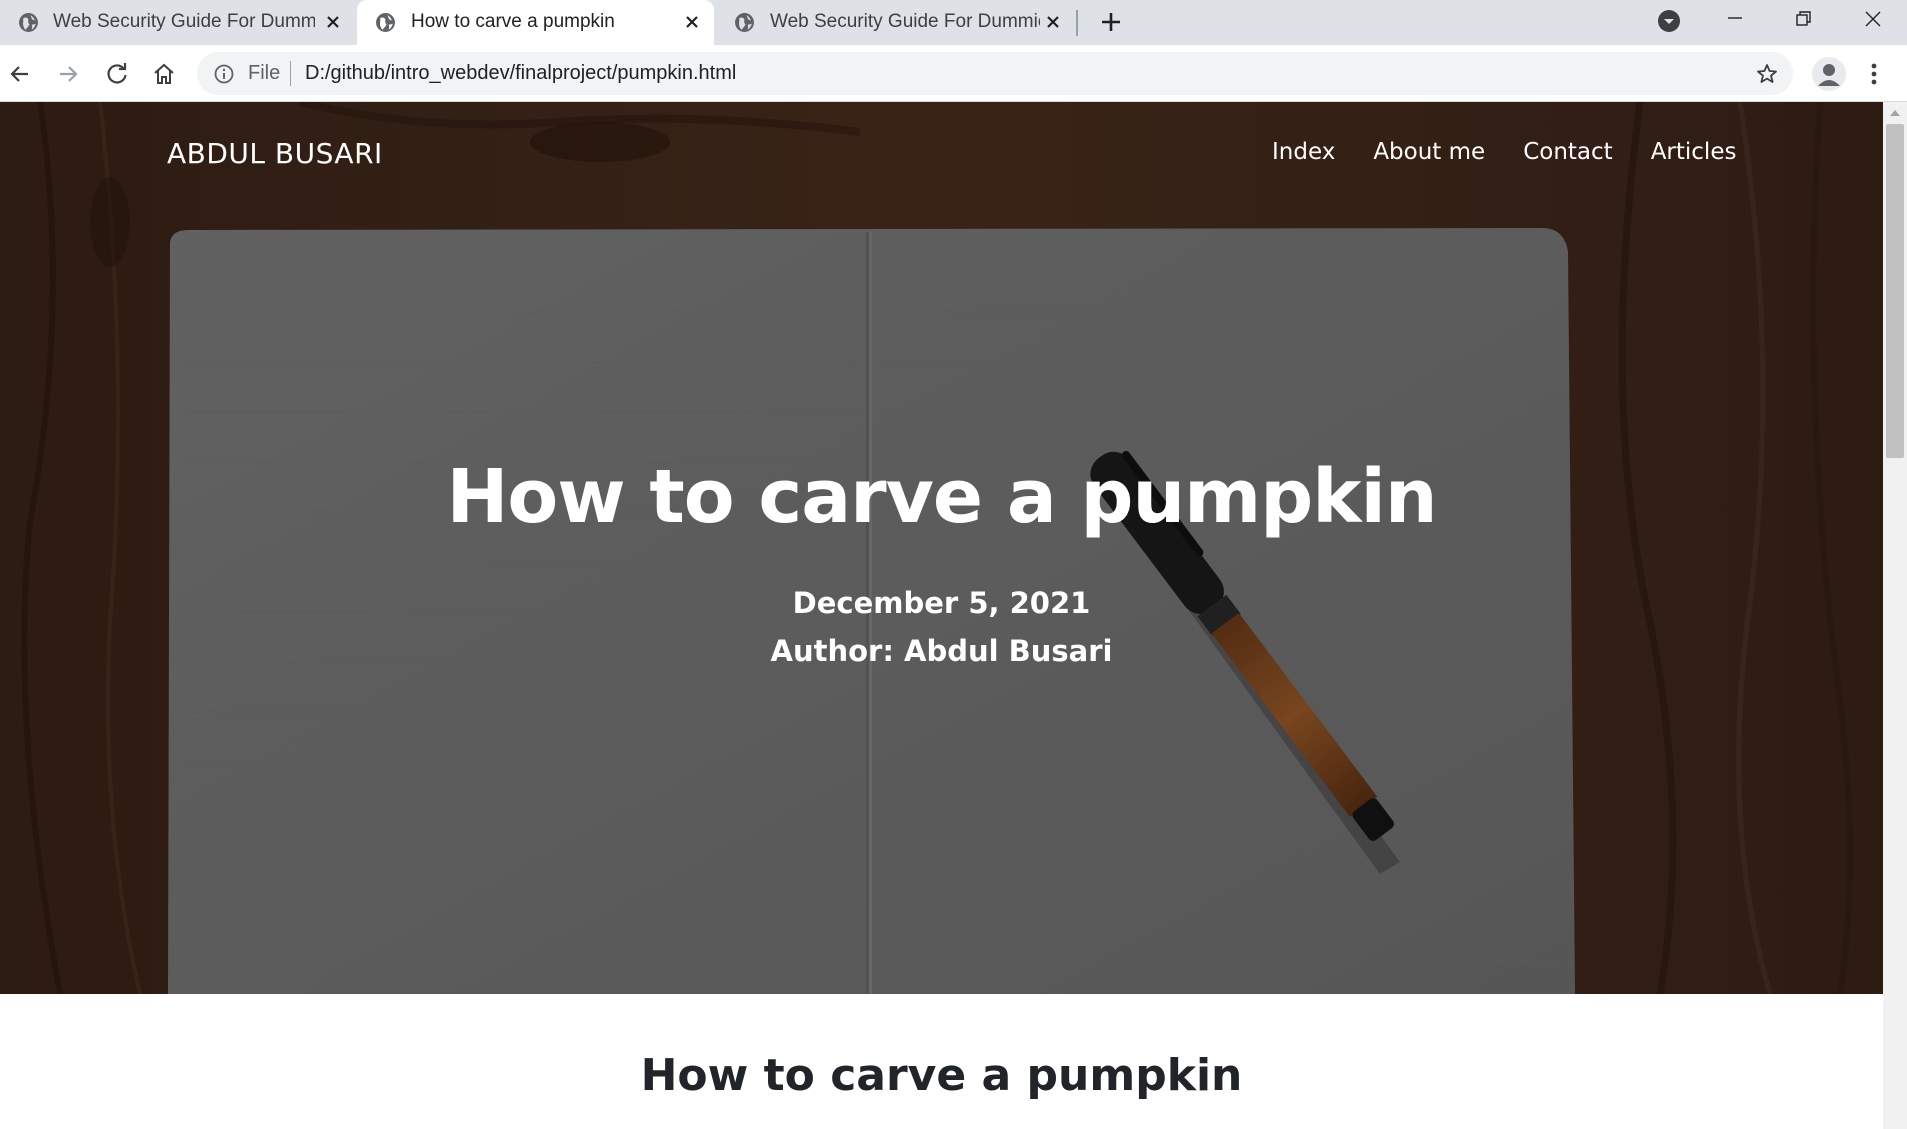  I want to click on tab-separator, so click(1077, 23).